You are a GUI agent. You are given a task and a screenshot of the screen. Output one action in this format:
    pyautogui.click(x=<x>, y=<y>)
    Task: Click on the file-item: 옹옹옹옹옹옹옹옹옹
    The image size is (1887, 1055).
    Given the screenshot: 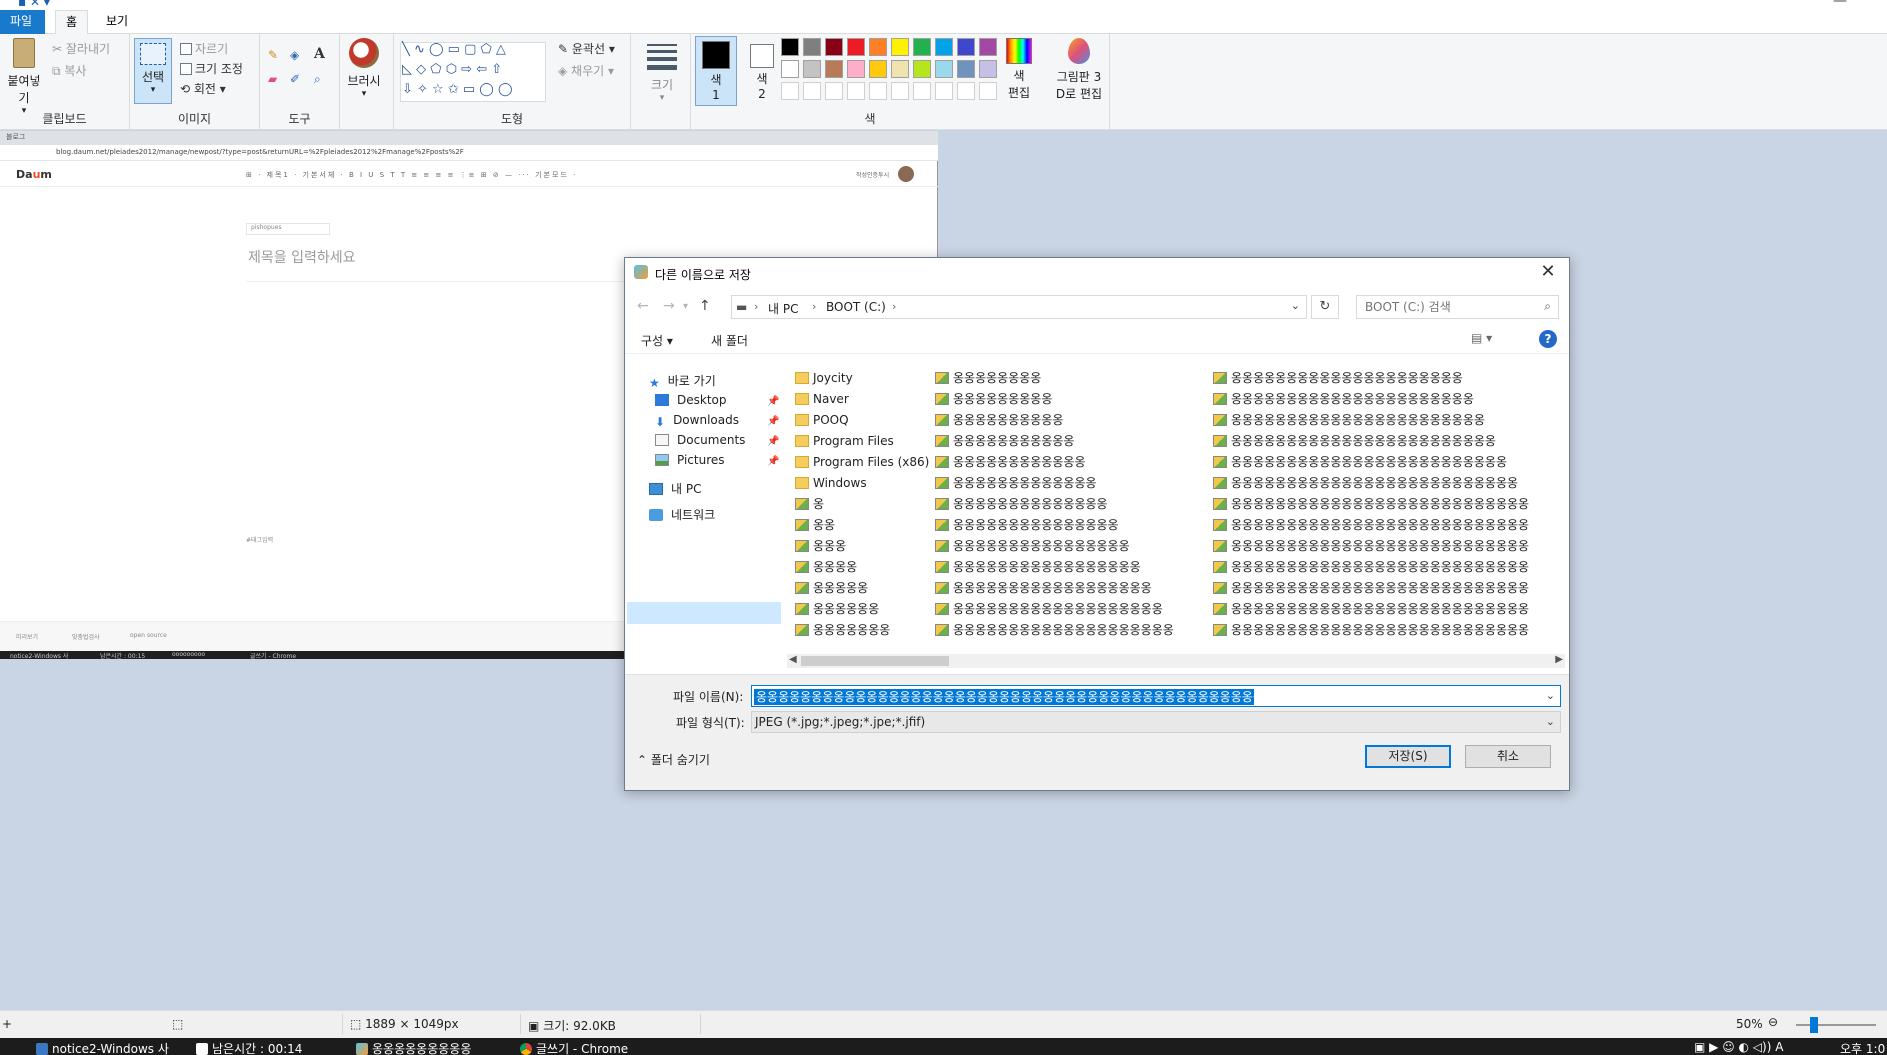 What is the action you would take?
    pyautogui.click(x=1054, y=399)
    